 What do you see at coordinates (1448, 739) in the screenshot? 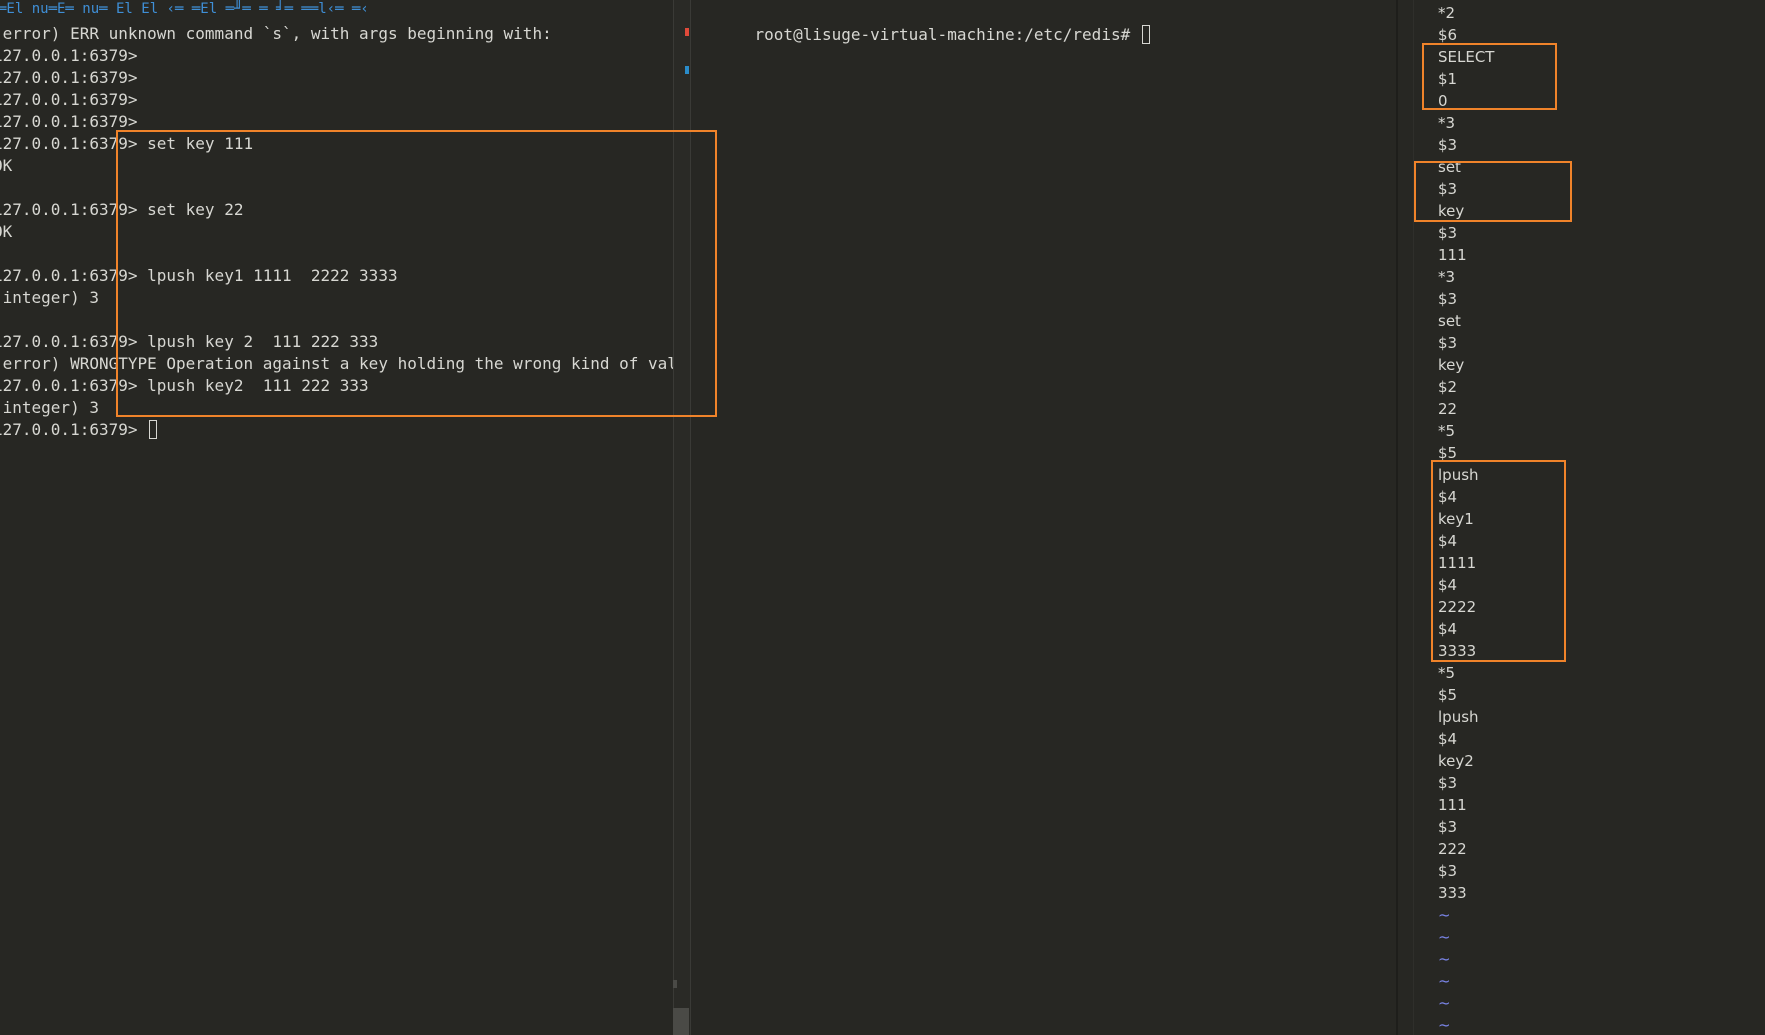
I see `aof-line: $4` at bounding box center [1448, 739].